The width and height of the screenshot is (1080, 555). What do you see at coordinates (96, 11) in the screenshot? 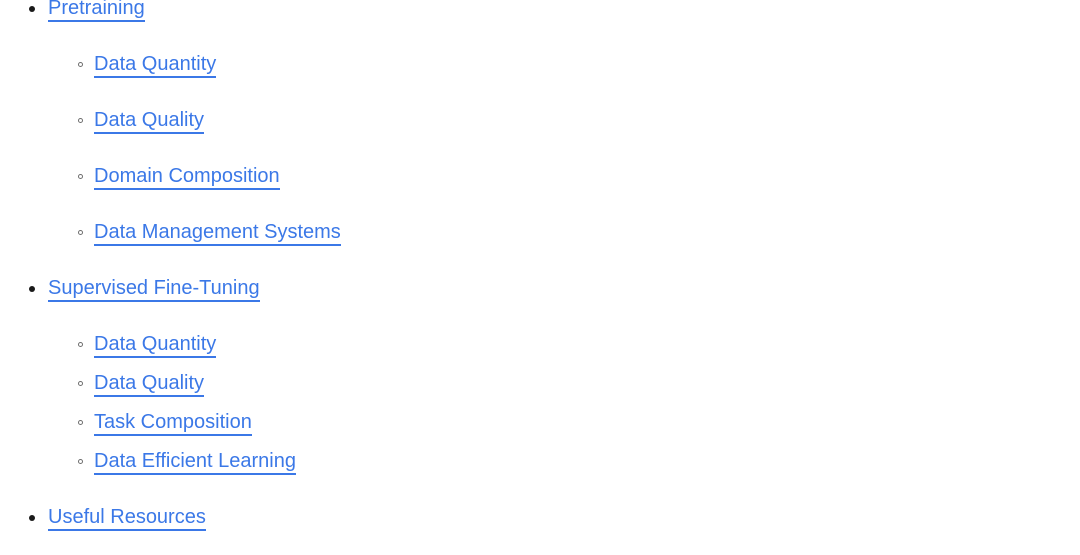
I see `toc-link-pretraining: Pretraining` at bounding box center [96, 11].